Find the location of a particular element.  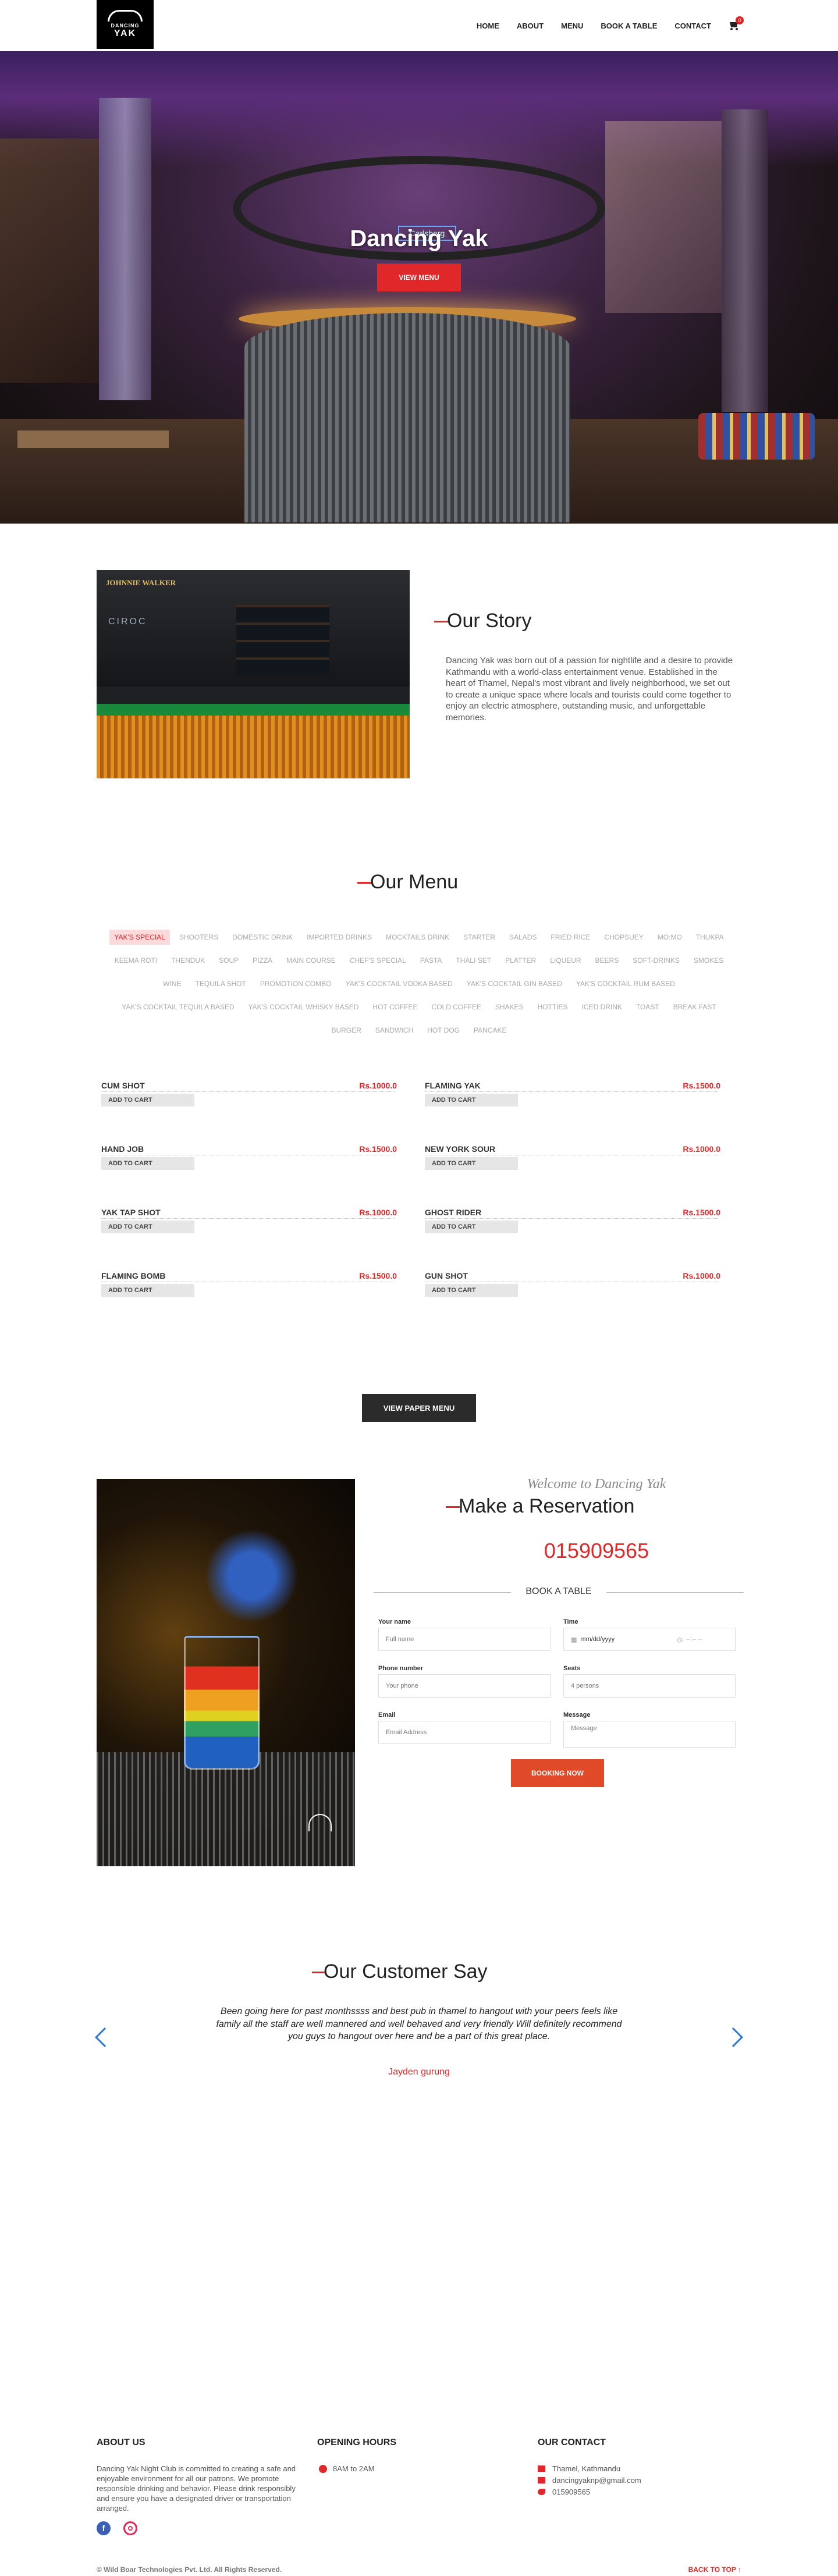

menu-category-tab: DOMESTIC DRINK is located at coordinates (262, 937).